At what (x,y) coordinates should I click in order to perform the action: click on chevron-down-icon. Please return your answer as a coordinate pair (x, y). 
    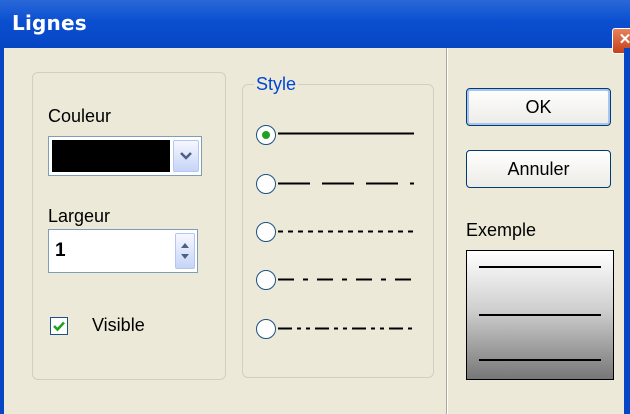
    Looking at the image, I should click on (186, 156).